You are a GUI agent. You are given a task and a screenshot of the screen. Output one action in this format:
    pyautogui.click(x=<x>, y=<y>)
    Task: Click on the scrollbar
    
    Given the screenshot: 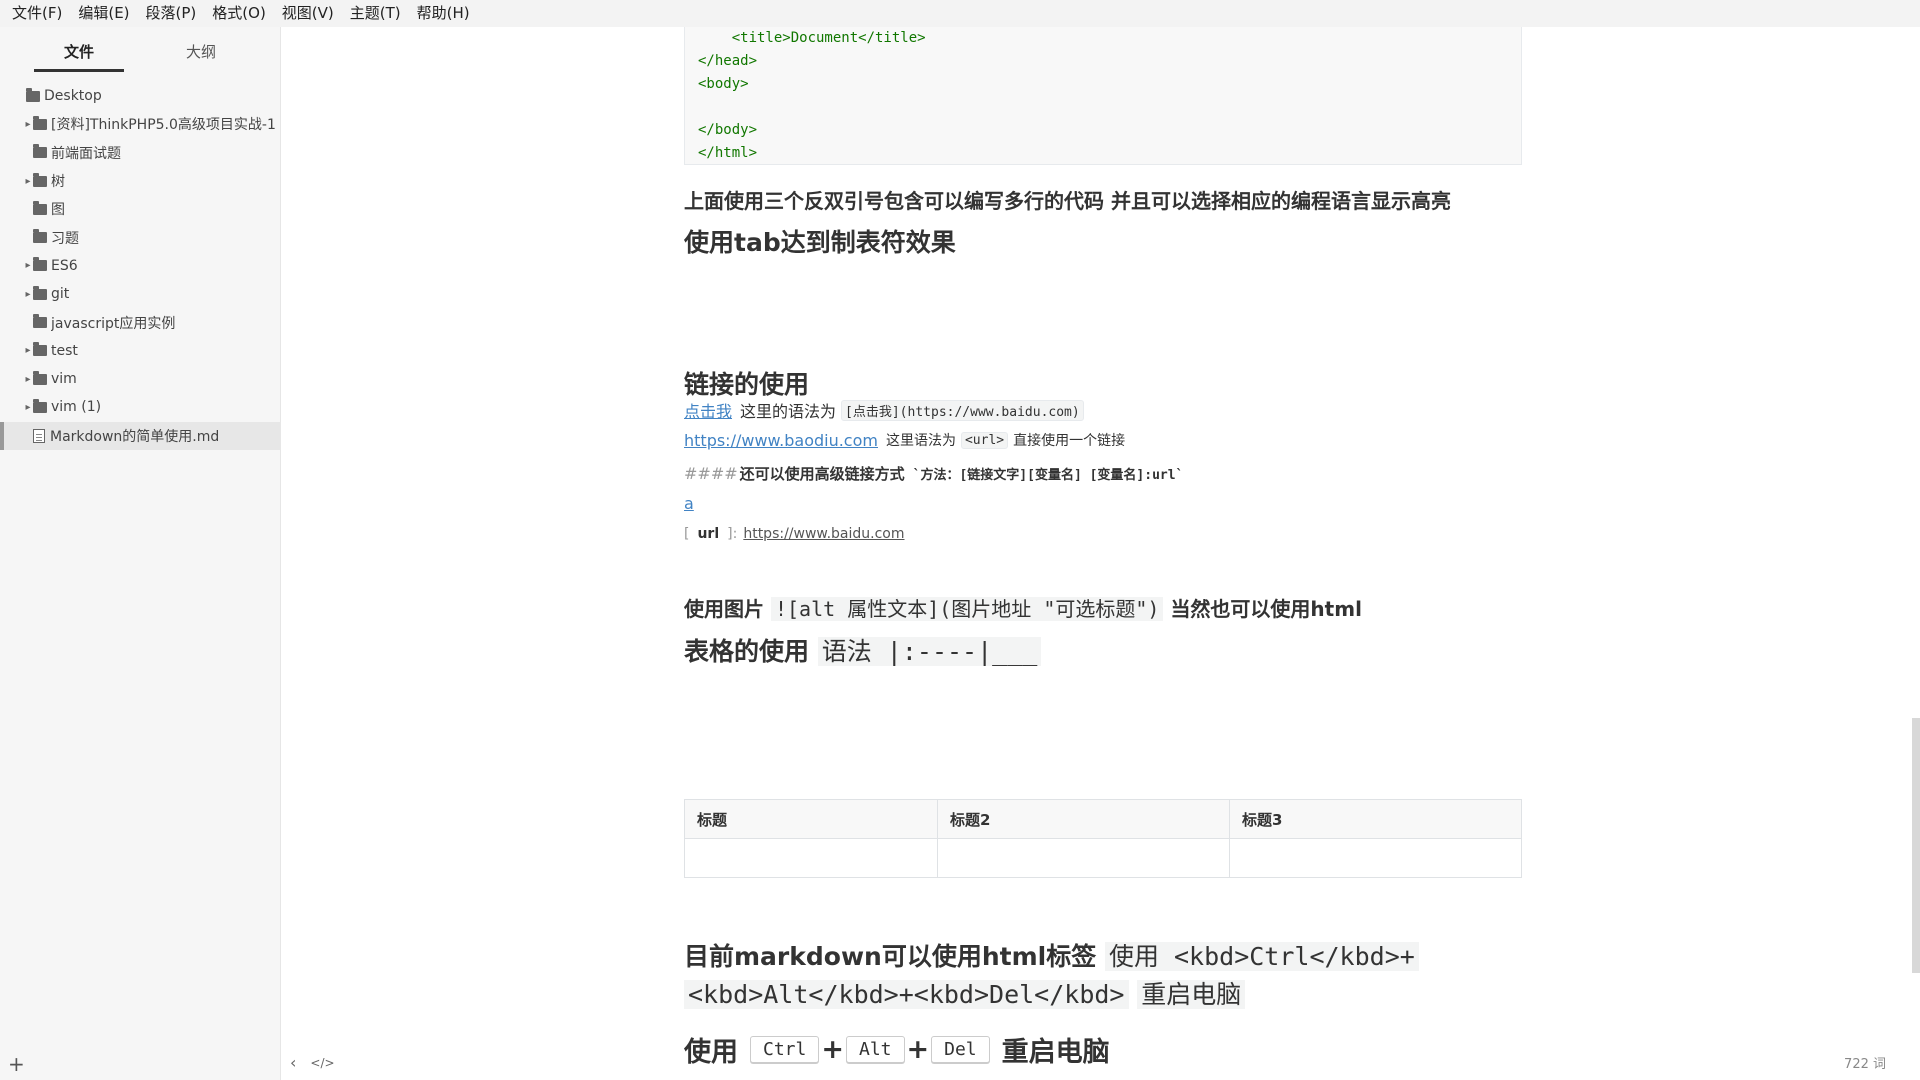 What is the action you would take?
    pyautogui.click(x=1916, y=845)
    